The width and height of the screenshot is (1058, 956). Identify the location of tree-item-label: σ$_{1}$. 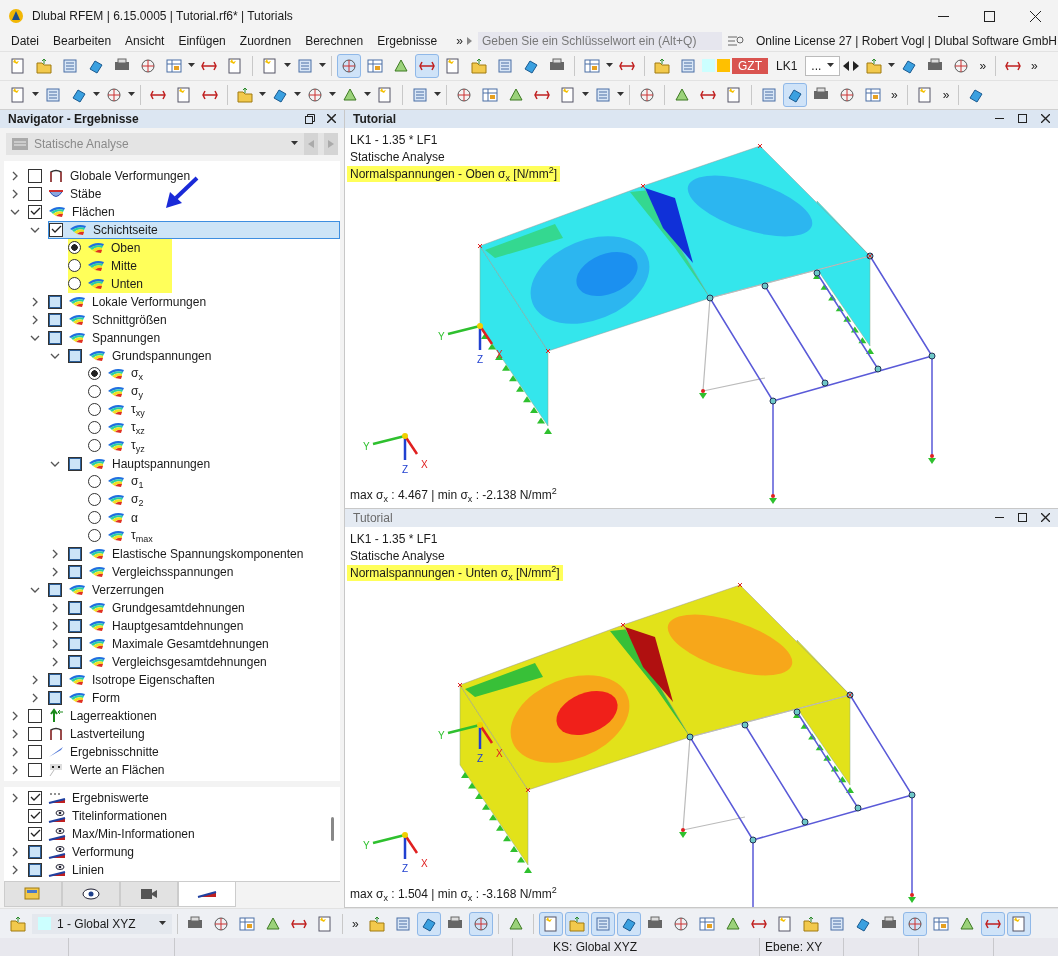
(137, 481).